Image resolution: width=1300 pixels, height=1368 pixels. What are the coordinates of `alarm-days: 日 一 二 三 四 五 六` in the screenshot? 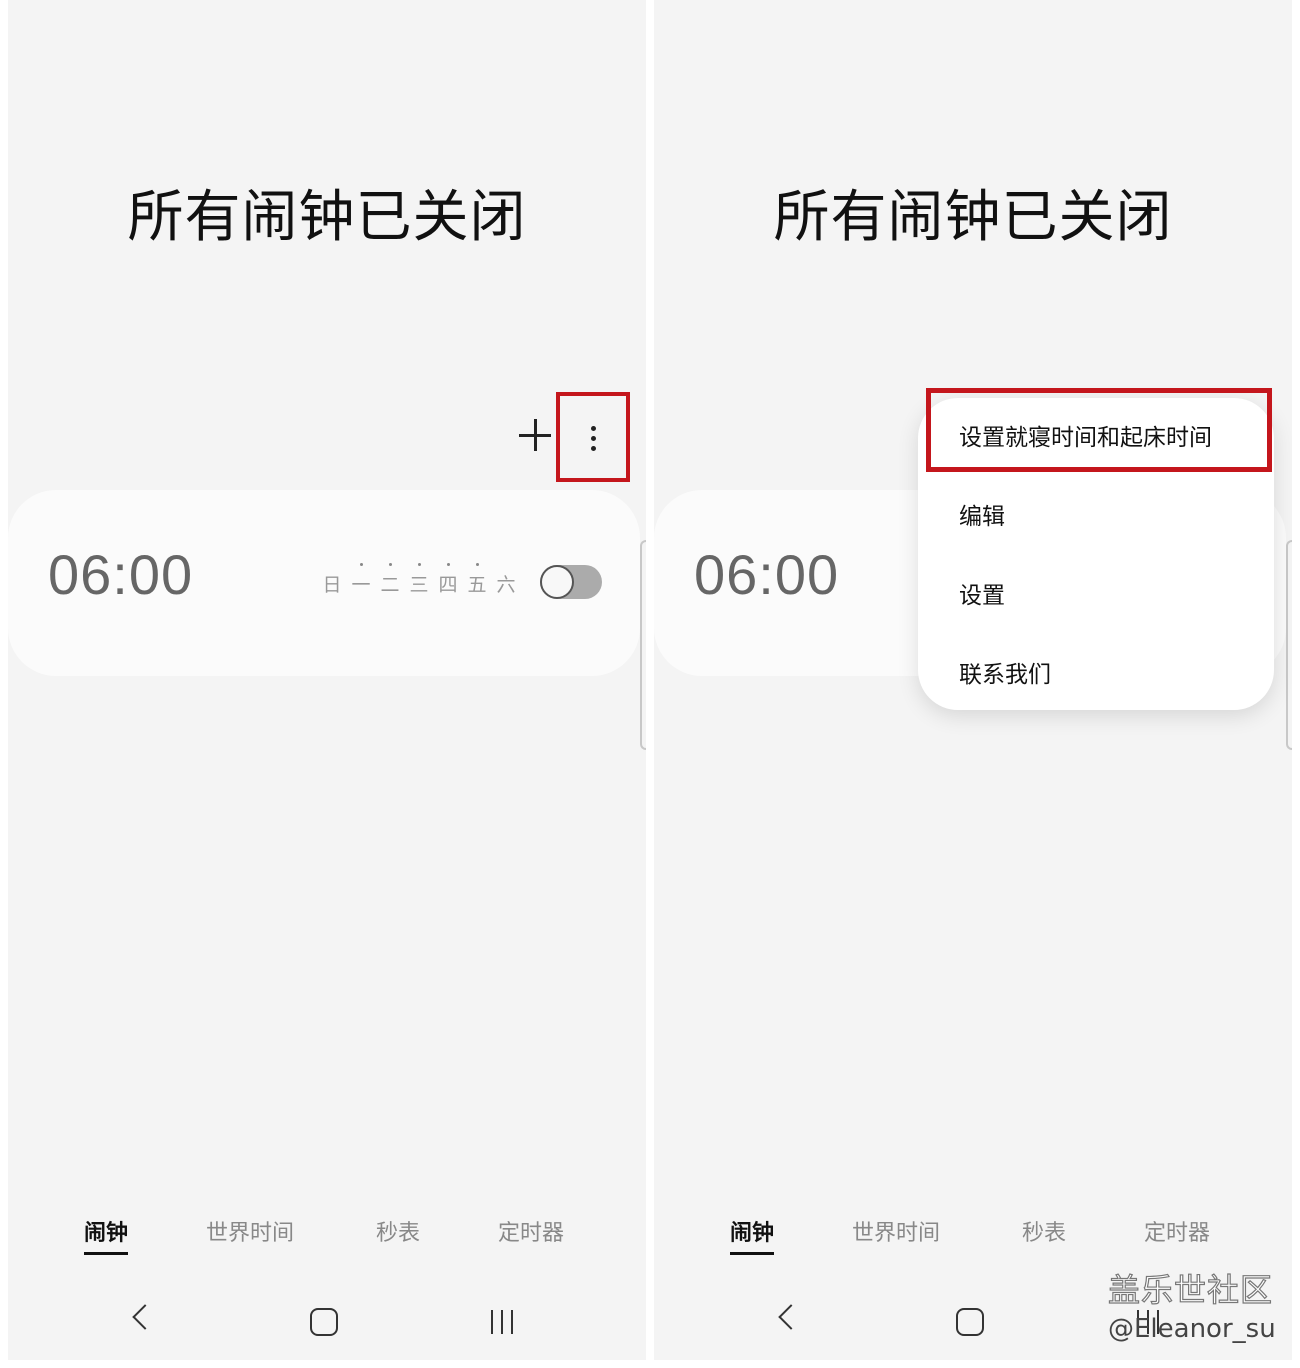 It's located at (419, 580).